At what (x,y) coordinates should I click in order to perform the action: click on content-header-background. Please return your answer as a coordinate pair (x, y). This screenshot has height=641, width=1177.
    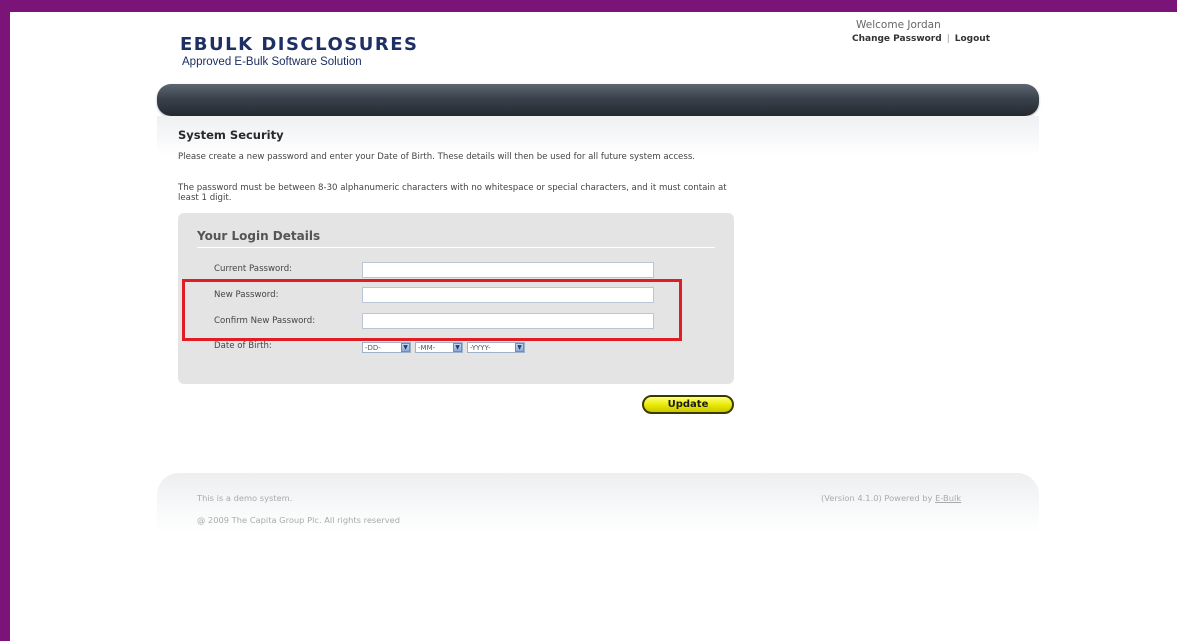
    Looking at the image, I should click on (598, 136).